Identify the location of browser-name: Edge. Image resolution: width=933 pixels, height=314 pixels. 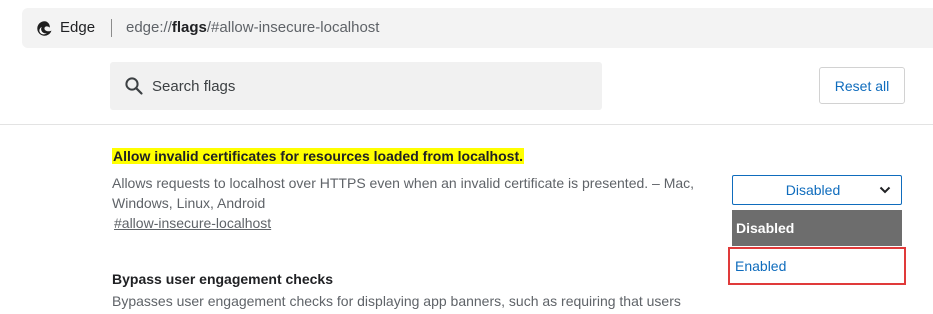
(78, 27).